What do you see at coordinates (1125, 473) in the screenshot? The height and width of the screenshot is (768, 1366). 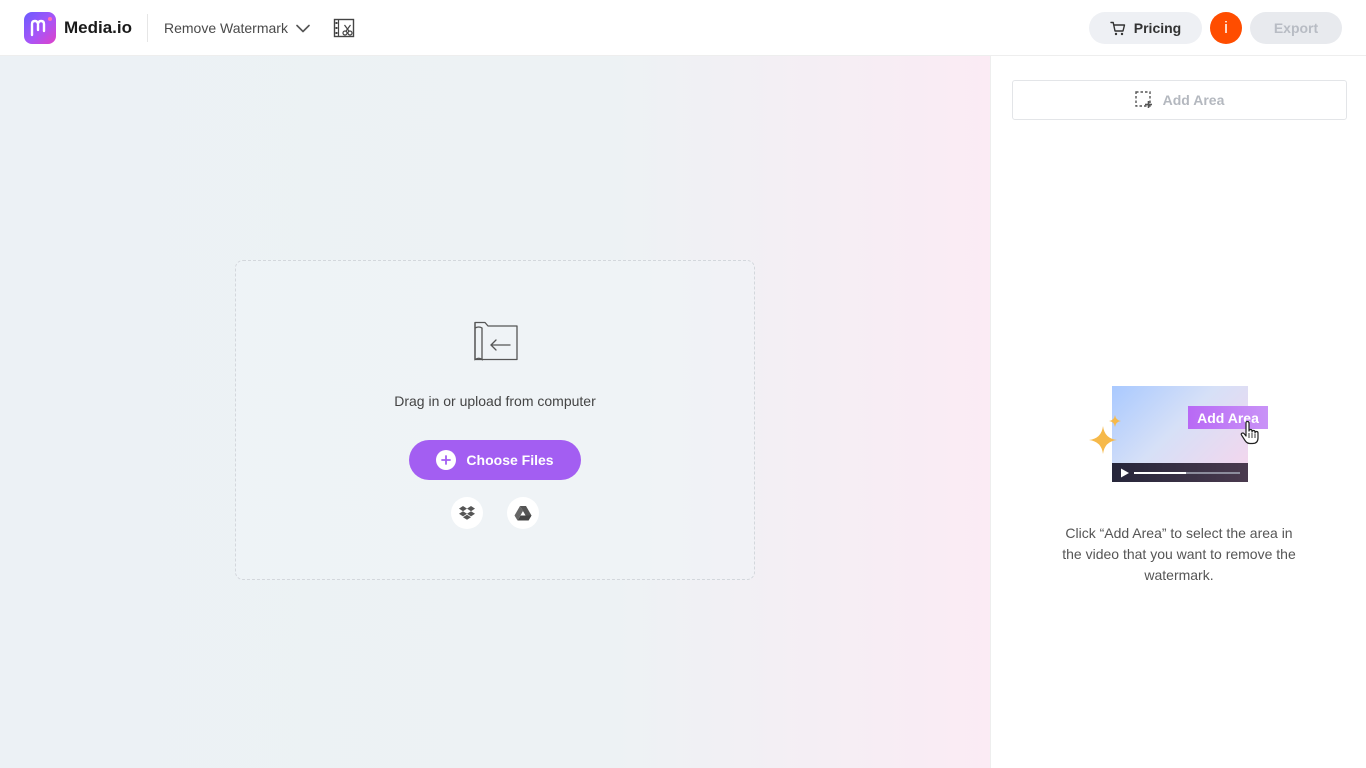 I see `play-icon` at bounding box center [1125, 473].